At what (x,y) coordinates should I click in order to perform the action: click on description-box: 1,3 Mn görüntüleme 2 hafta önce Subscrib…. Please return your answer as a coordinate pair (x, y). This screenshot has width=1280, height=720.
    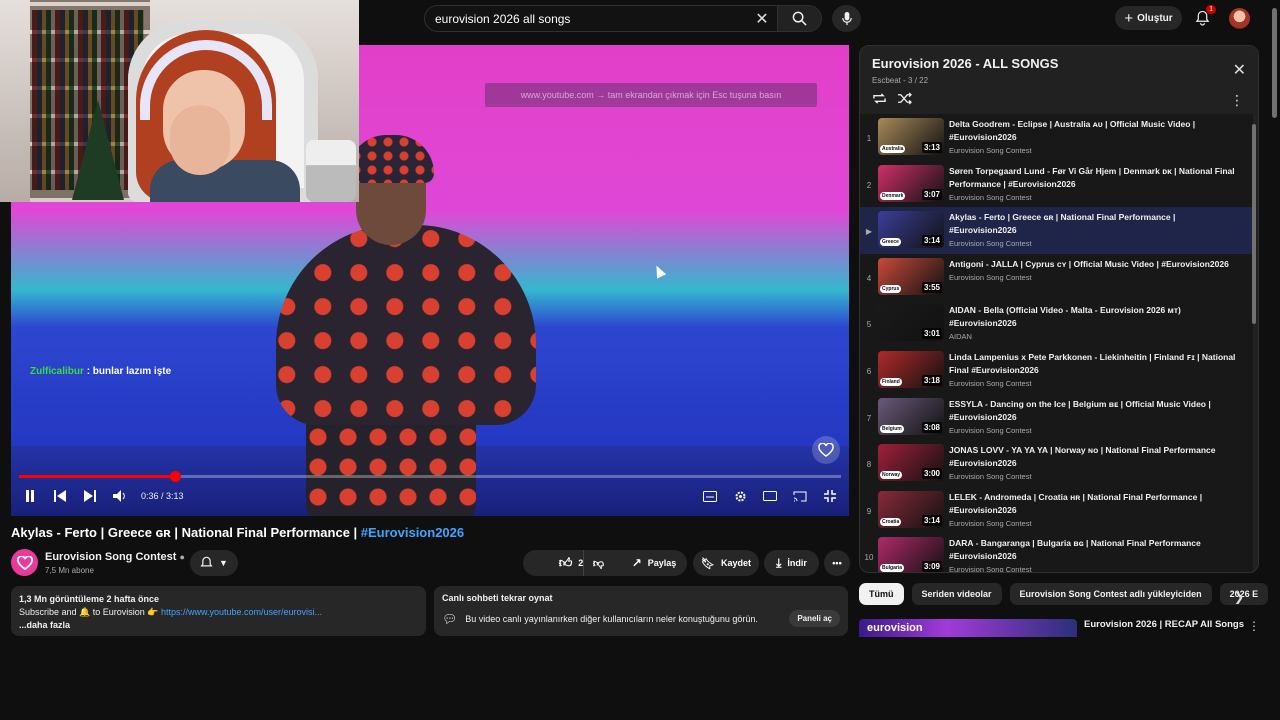
    Looking at the image, I should click on (218, 611).